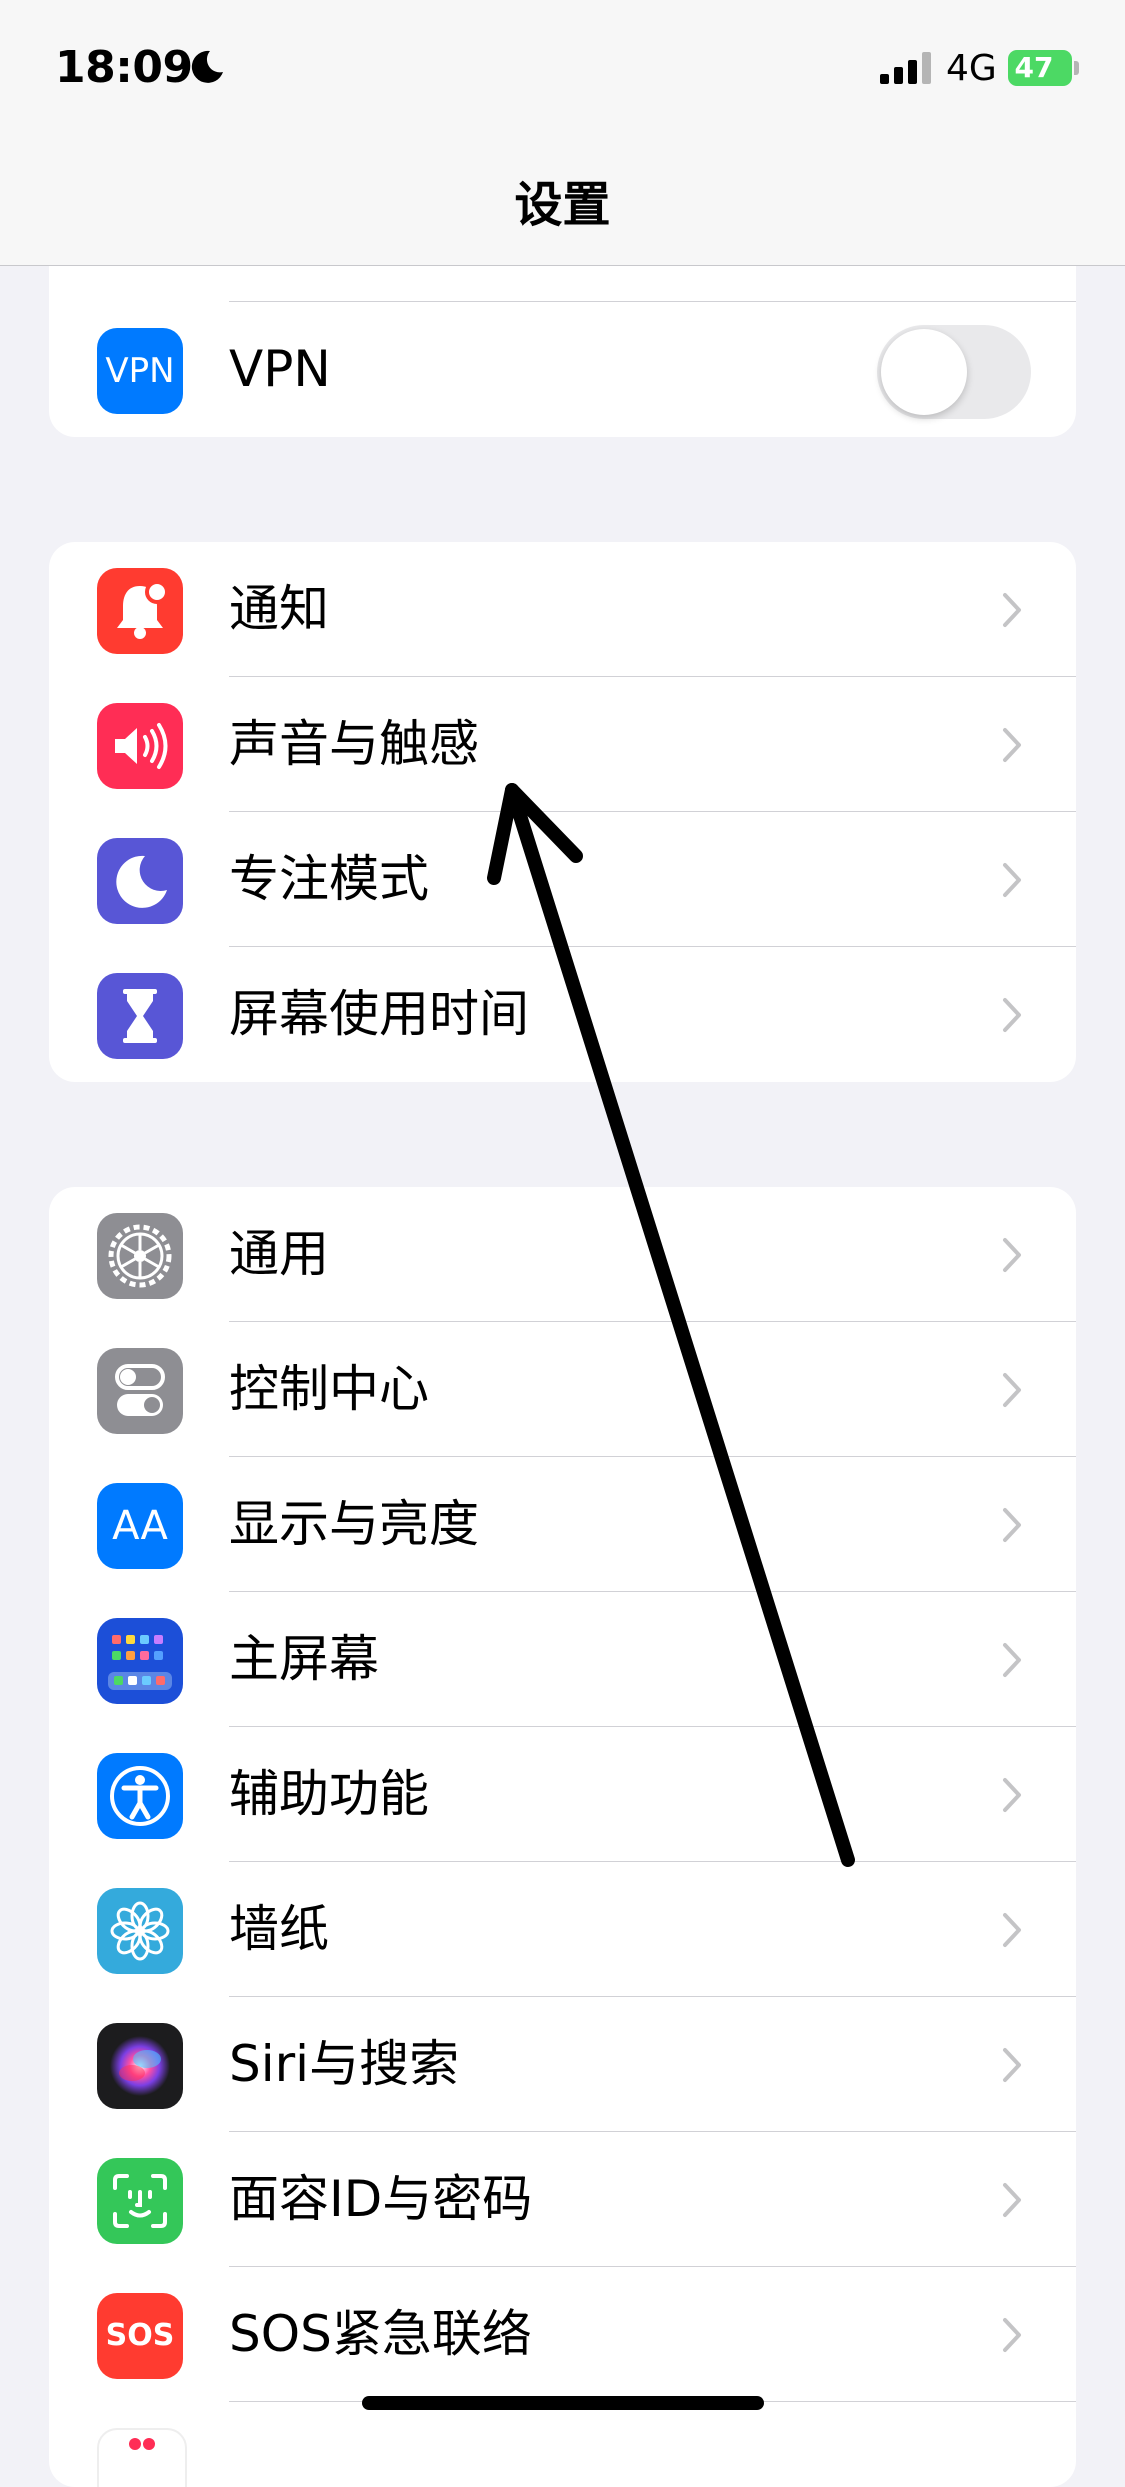 Image resolution: width=1125 pixels, height=2487 pixels. What do you see at coordinates (142, 2457) in the screenshot?
I see `partial-icon` at bounding box center [142, 2457].